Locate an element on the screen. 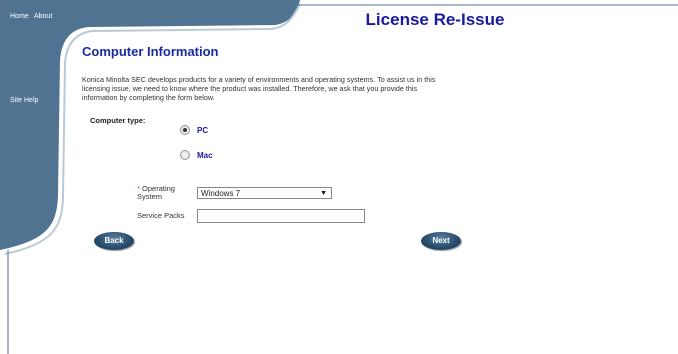 Image resolution: width=678 pixels, height=354 pixels. nav-about-link: About is located at coordinates (43, 16).